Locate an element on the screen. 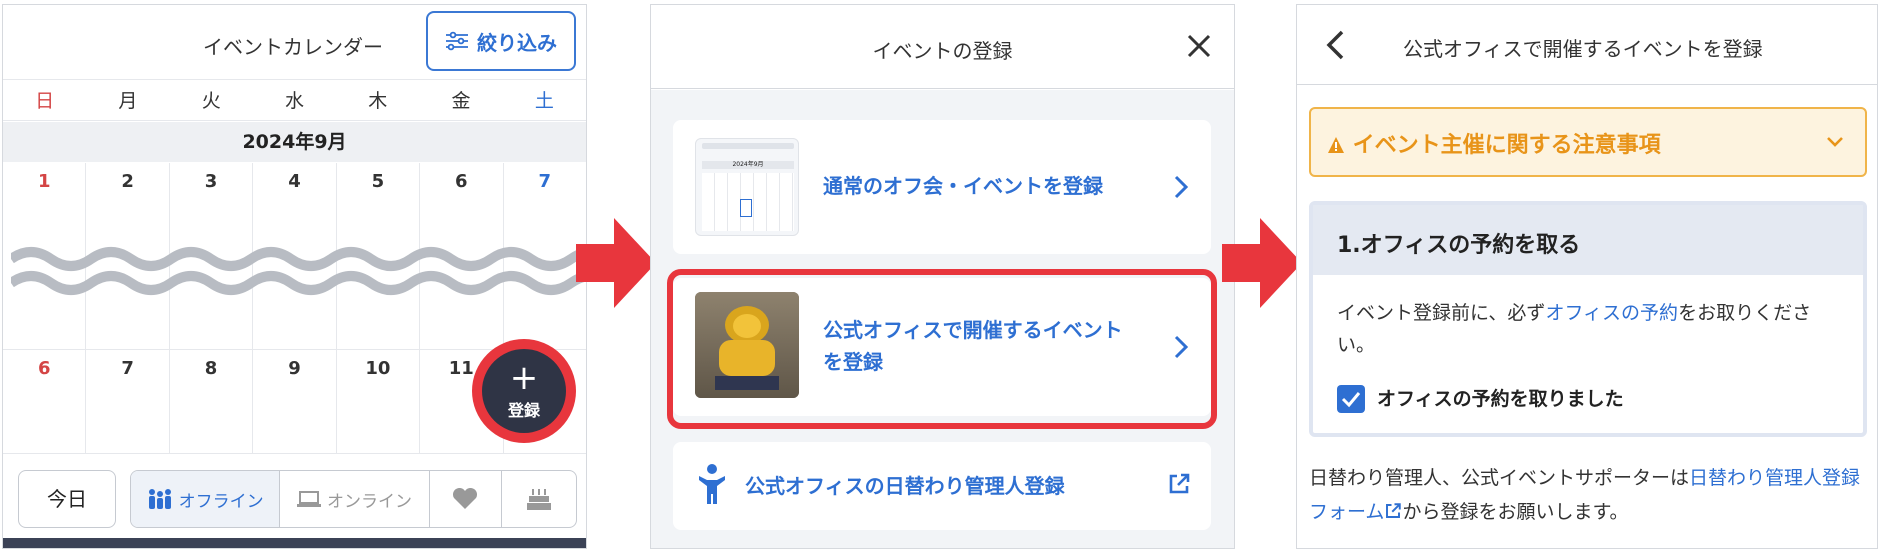 This screenshot has height=551, width=1880. close-icon is located at coordinates (1199, 46).